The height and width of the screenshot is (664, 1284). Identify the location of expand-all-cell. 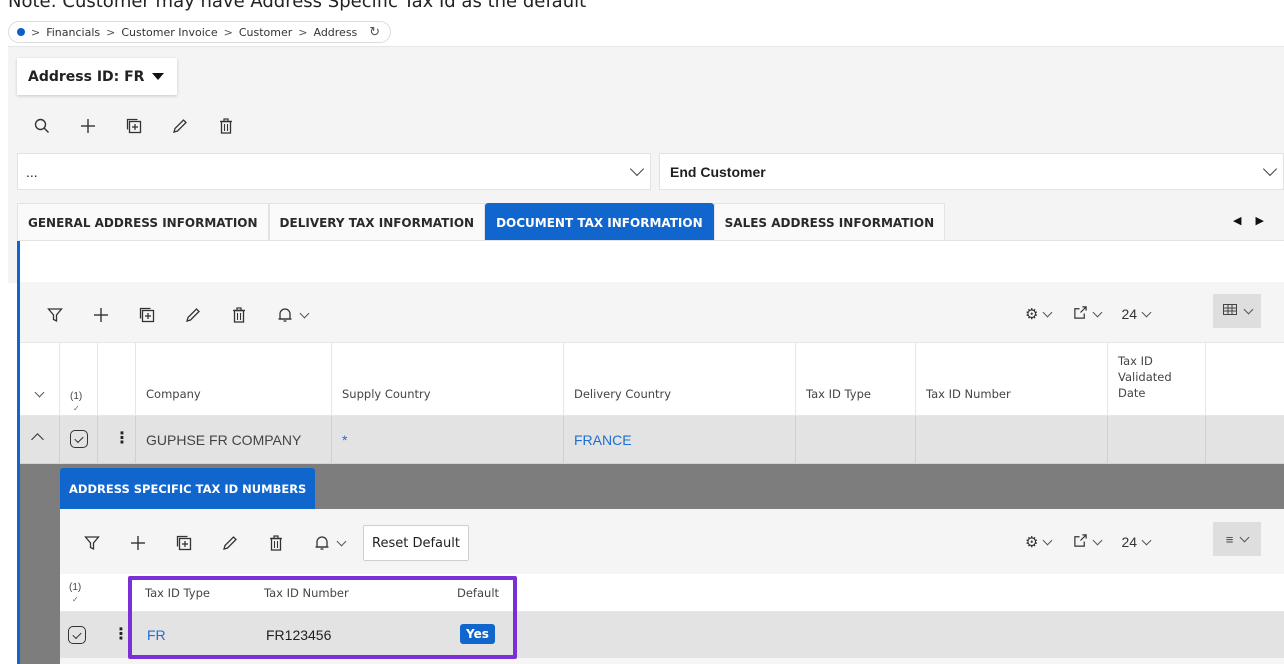
(40, 379).